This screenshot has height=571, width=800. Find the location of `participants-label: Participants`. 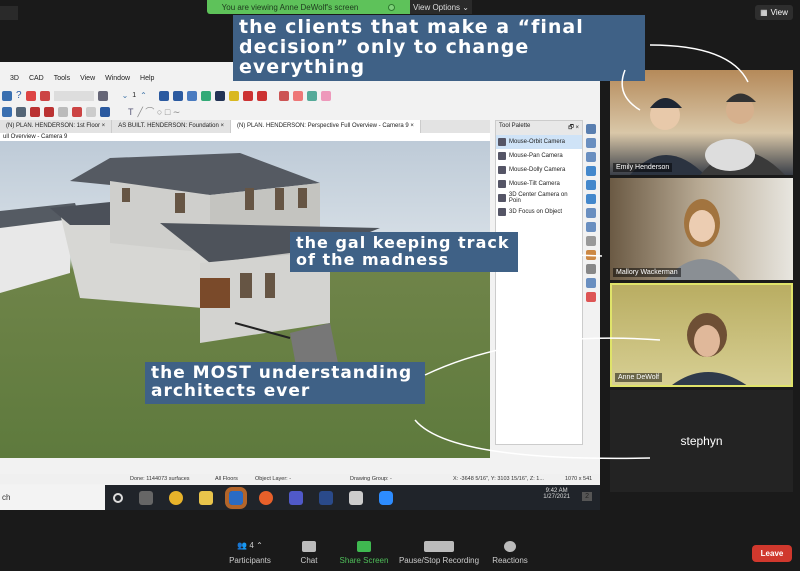

participants-label: Participants is located at coordinates (250, 560).